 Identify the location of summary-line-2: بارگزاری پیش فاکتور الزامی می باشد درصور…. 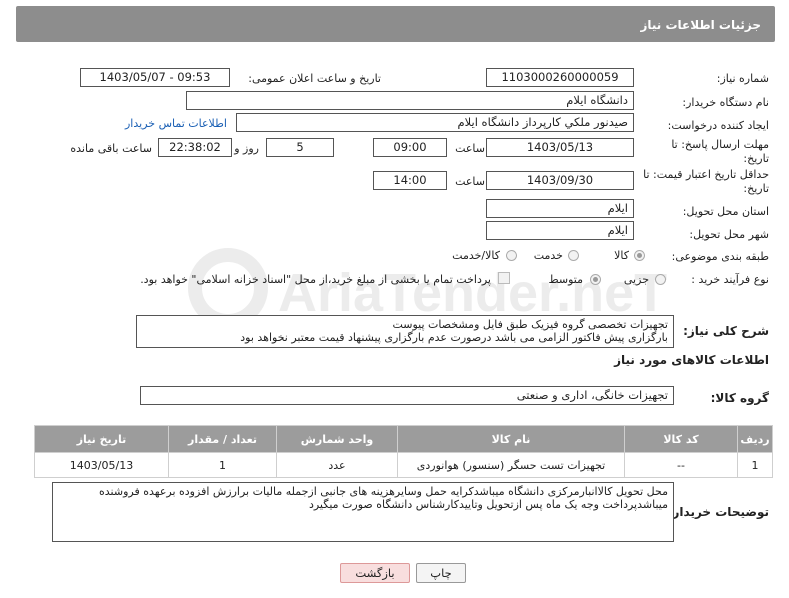
(454, 337).